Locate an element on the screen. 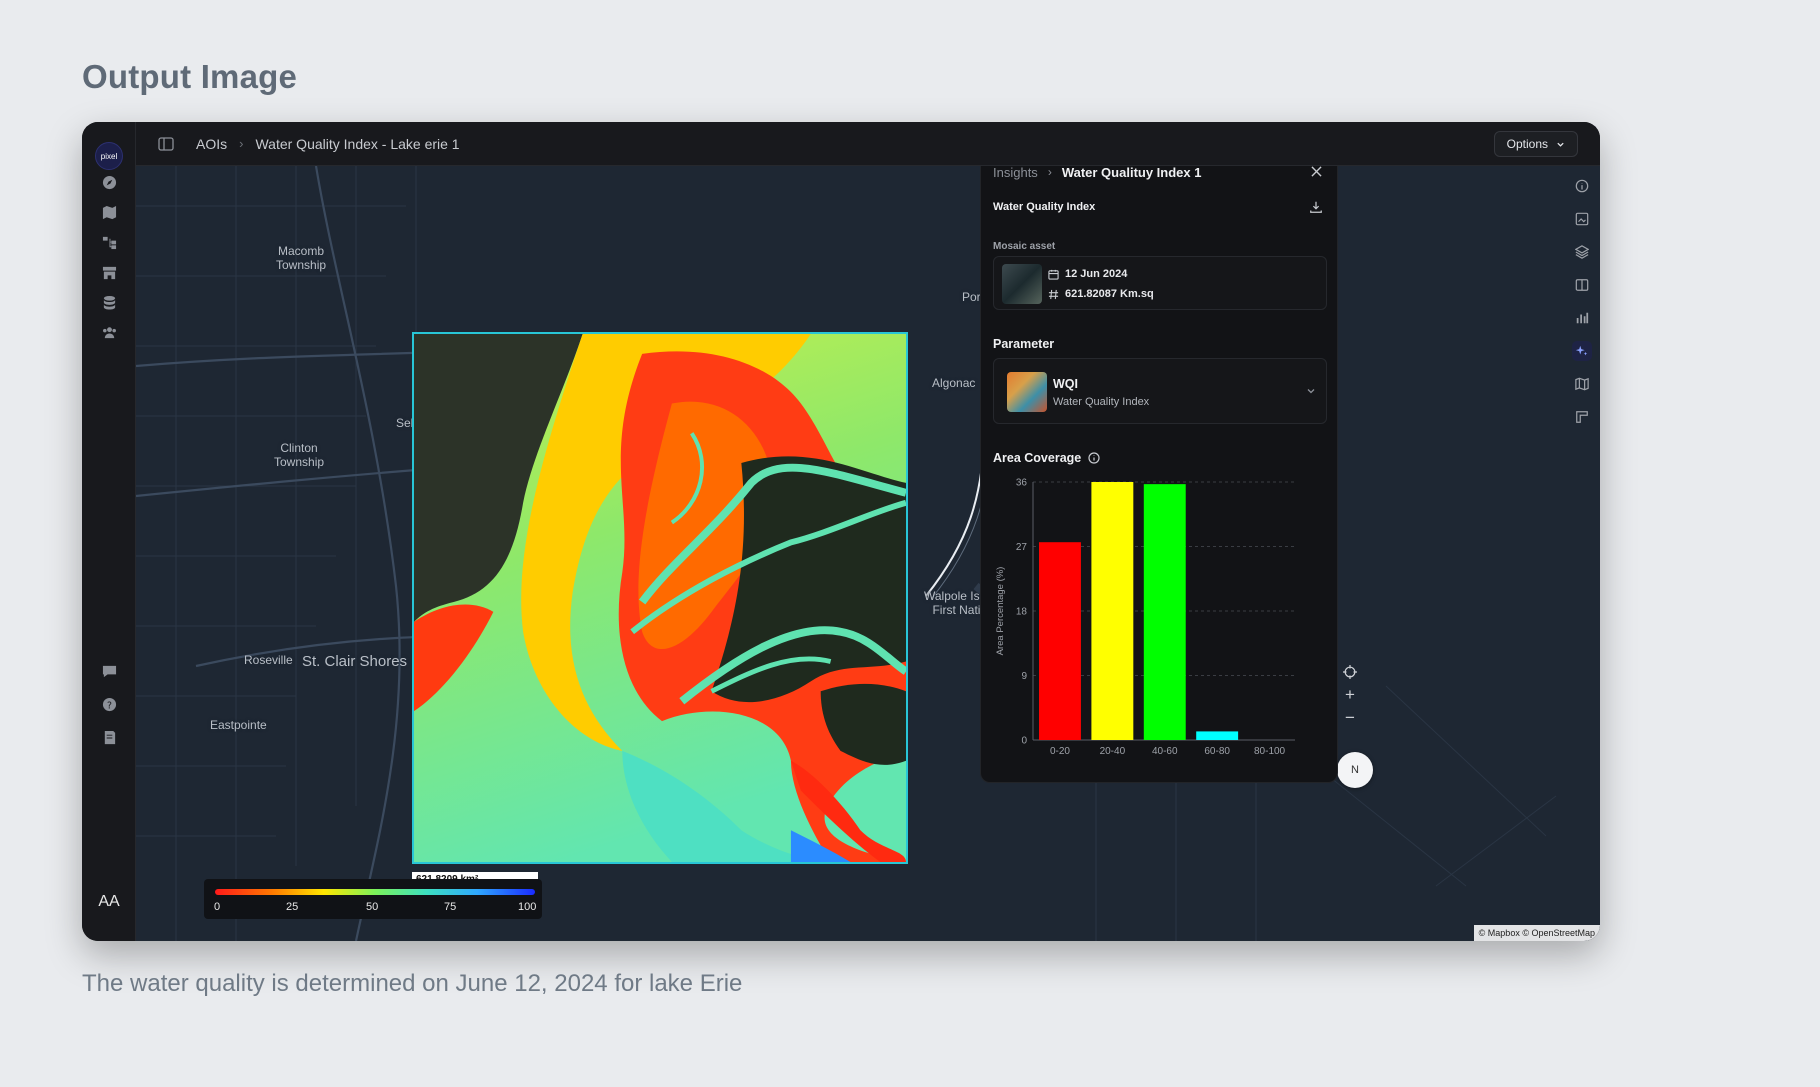 The width and height of the screenshot is (1820, 1087). mosaic-thumbnail is located at coordinates (1022, 284).